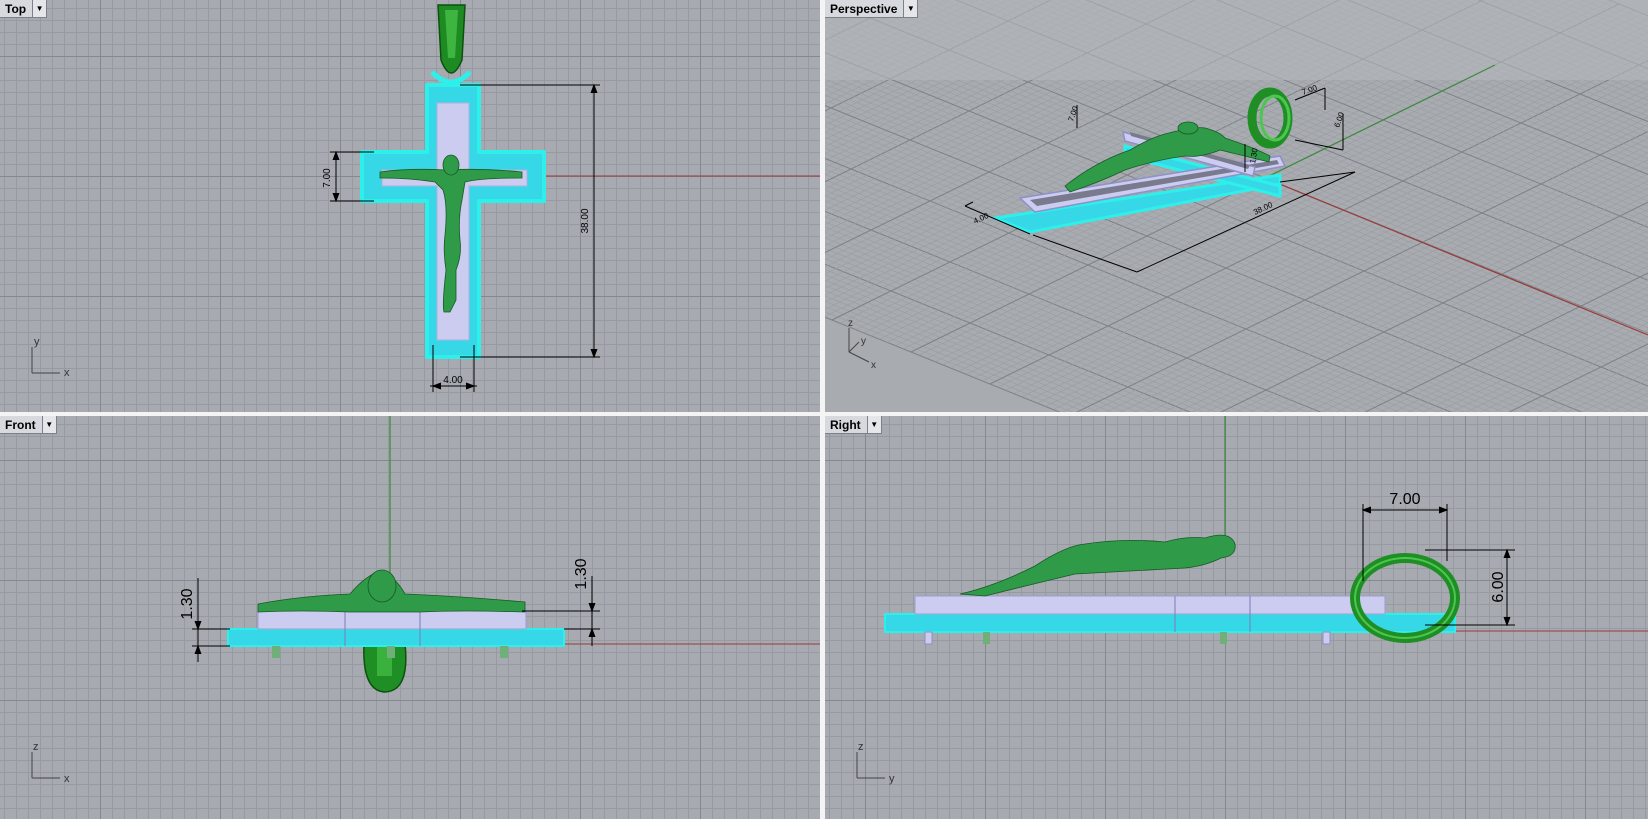 The height and width of the screenshot is (819, 1648). Describe the element at coordinates (581, 573) in the screenshot. I see `dim-label-thickness-right: 1.30` at that location.